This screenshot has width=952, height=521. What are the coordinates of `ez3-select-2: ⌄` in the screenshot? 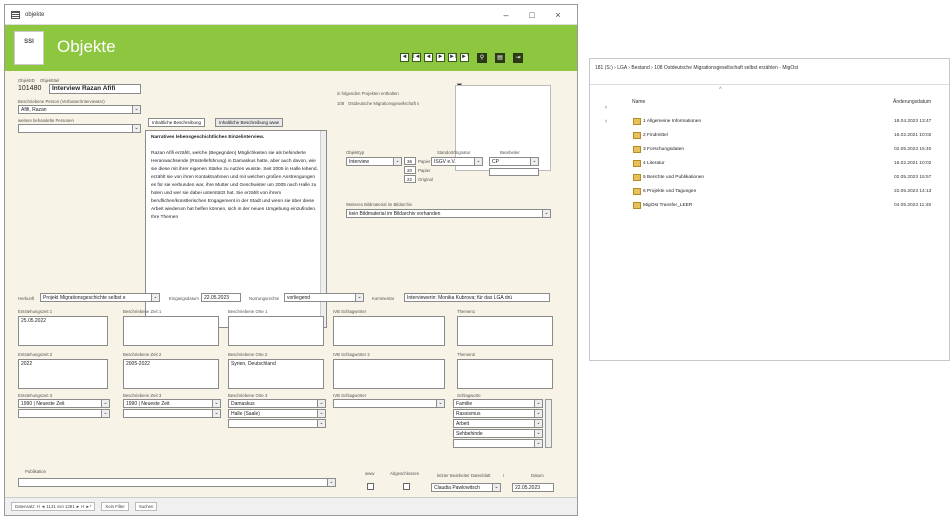 It's located at (64, 413).